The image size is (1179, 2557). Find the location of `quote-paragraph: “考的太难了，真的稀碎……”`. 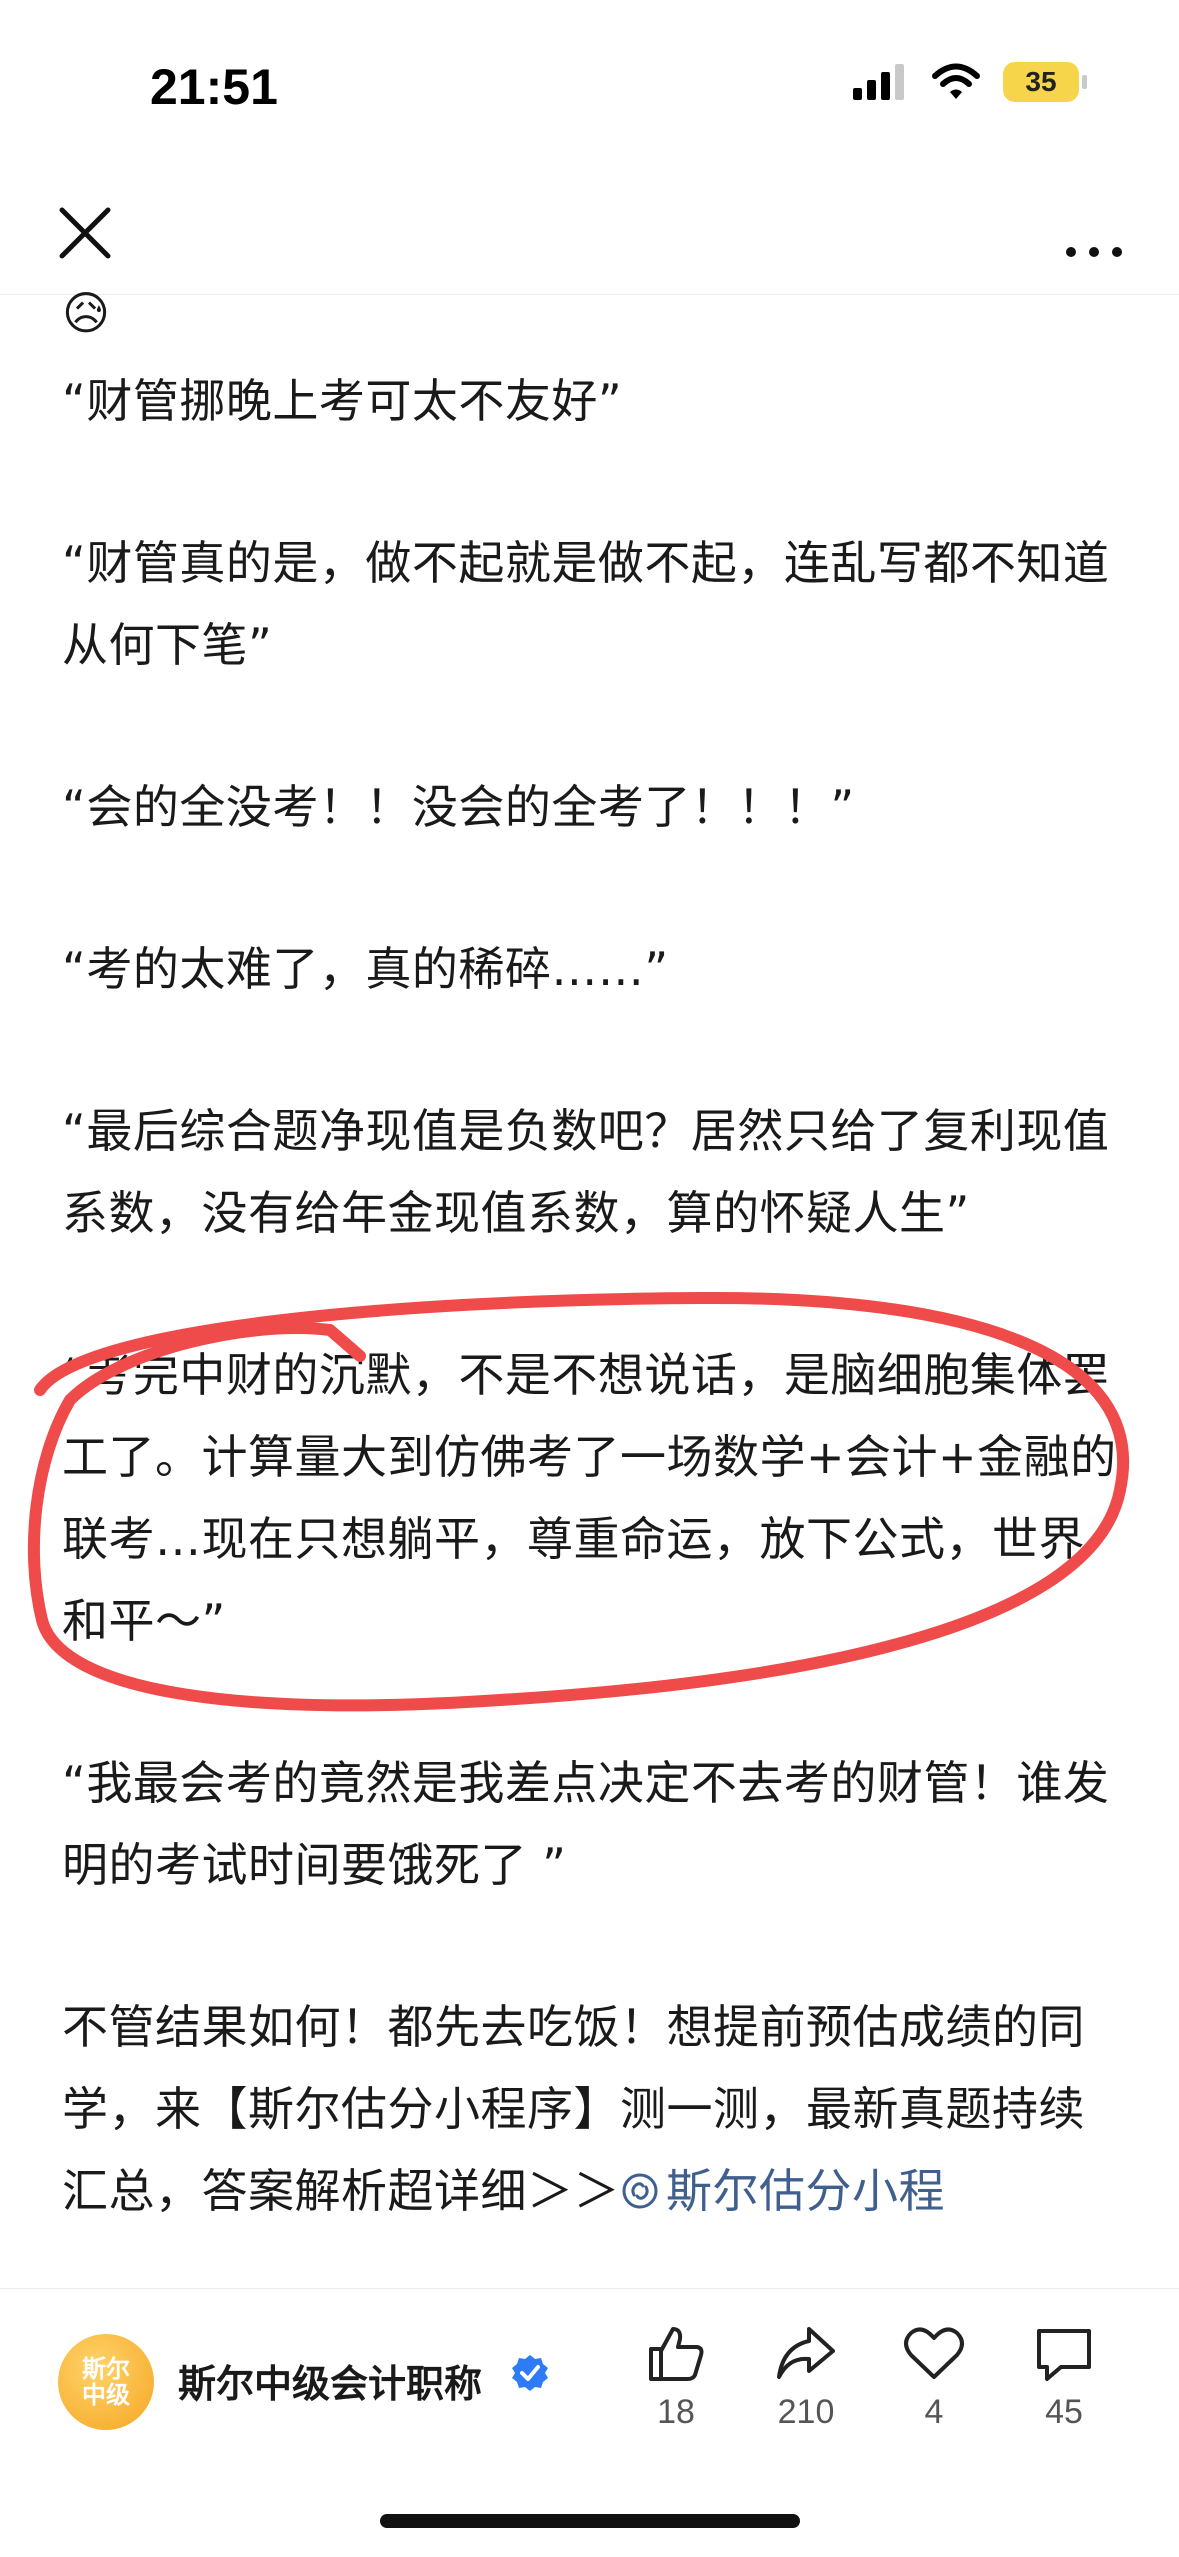

quote-paragraph: “考的太难了，真的稀碎……” is located at coordinates (365, 969).